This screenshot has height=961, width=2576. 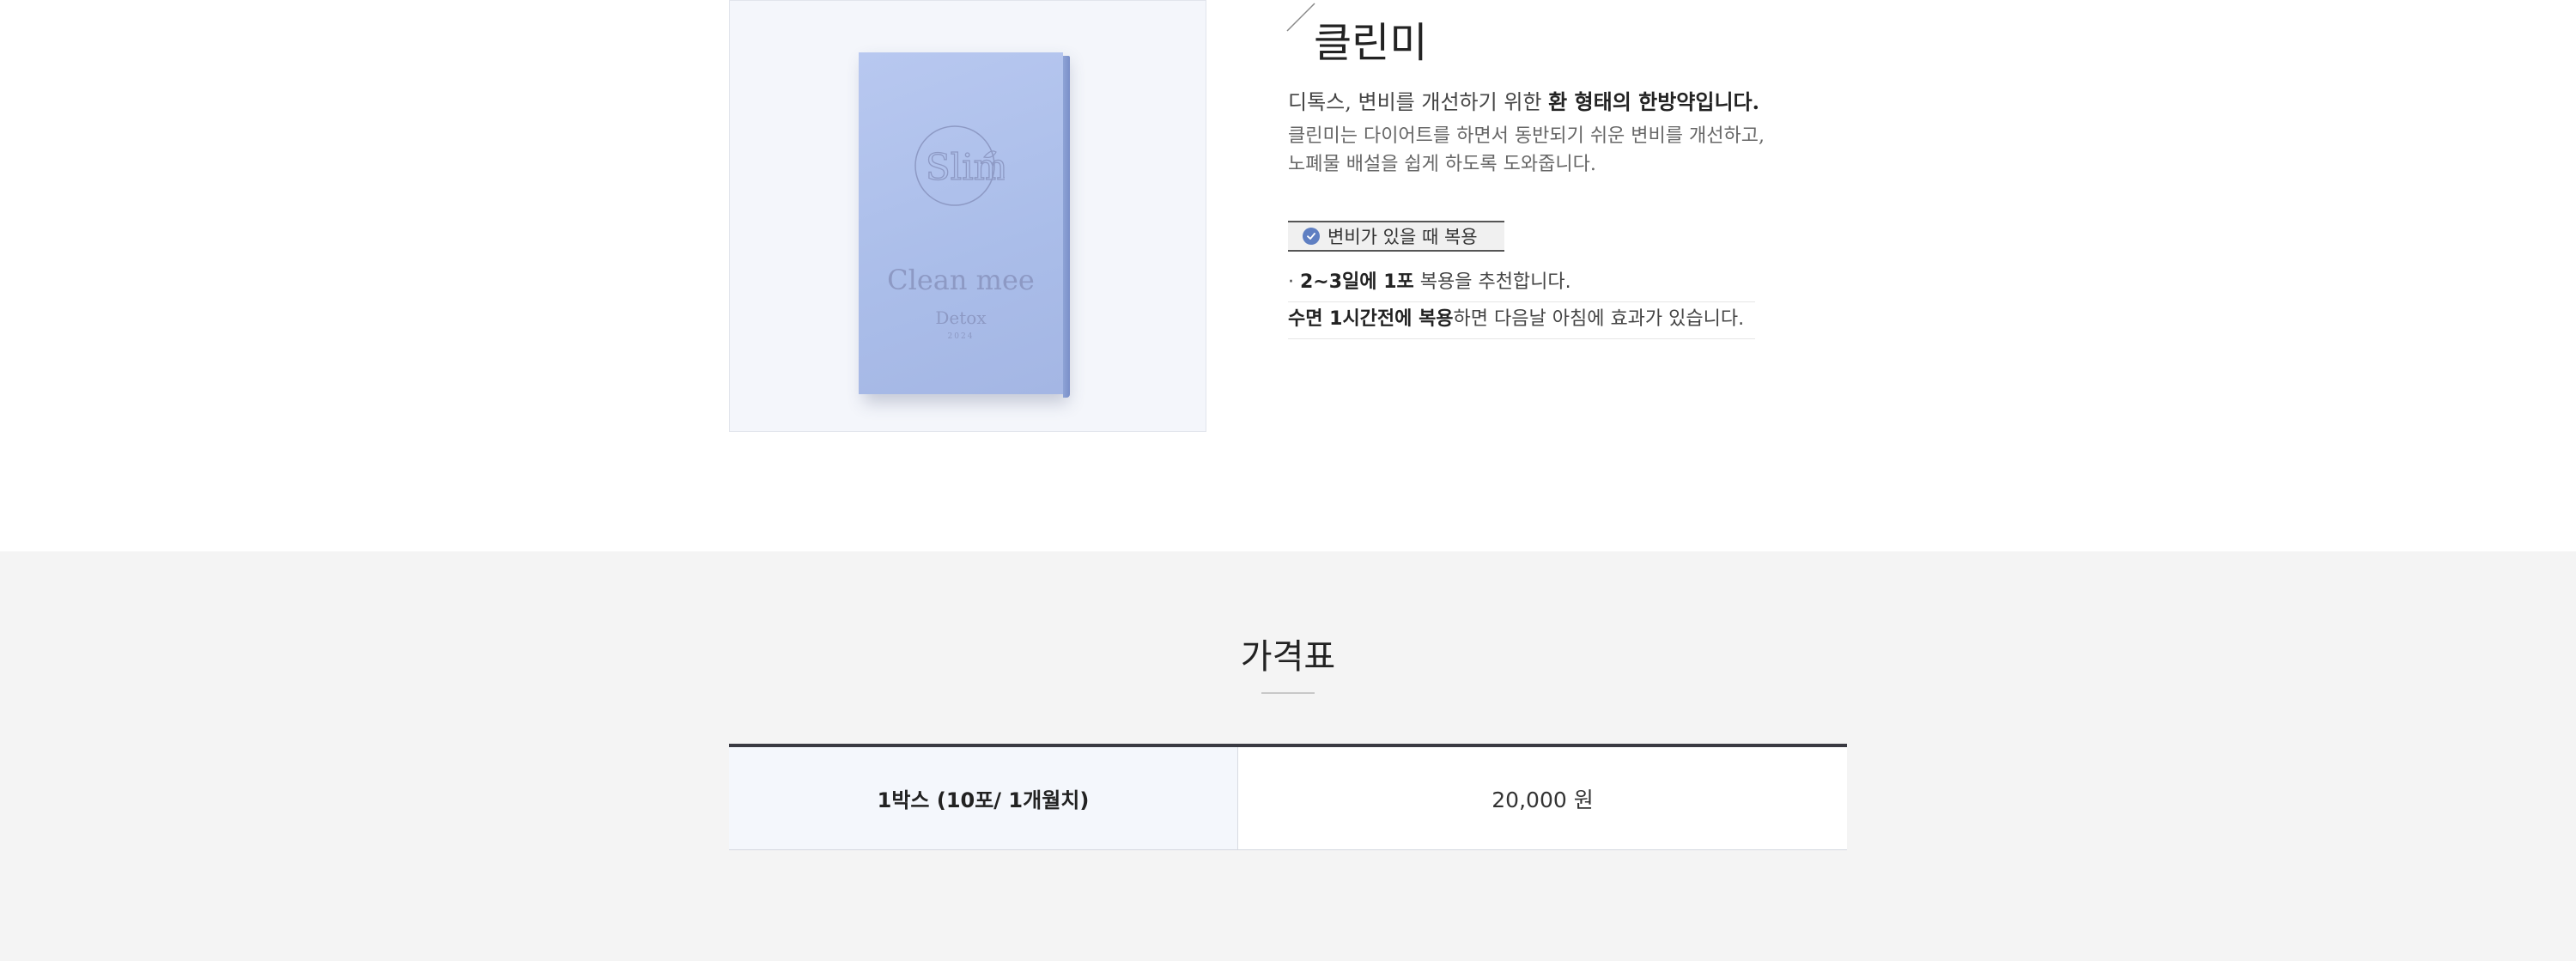 I want to click on usage-item: 수면 1시간전에 복용하면 다음날 아침에 효과가 있습니다., so click(x=1521, y=321).